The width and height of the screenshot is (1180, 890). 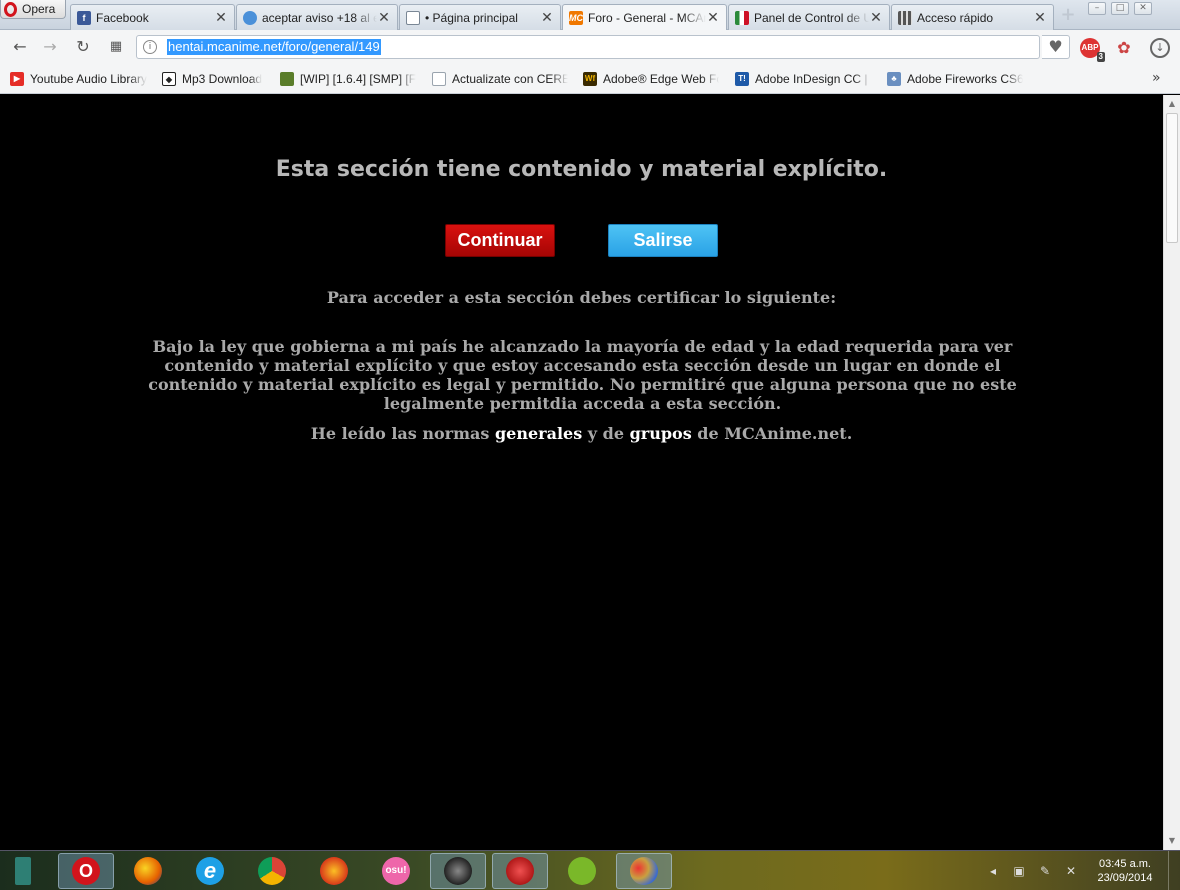 What do you see at coordinates (116, 47) in the screenshot?
I see `speed-dial-grid-icon: ▦` at bounding box center [116, 47].